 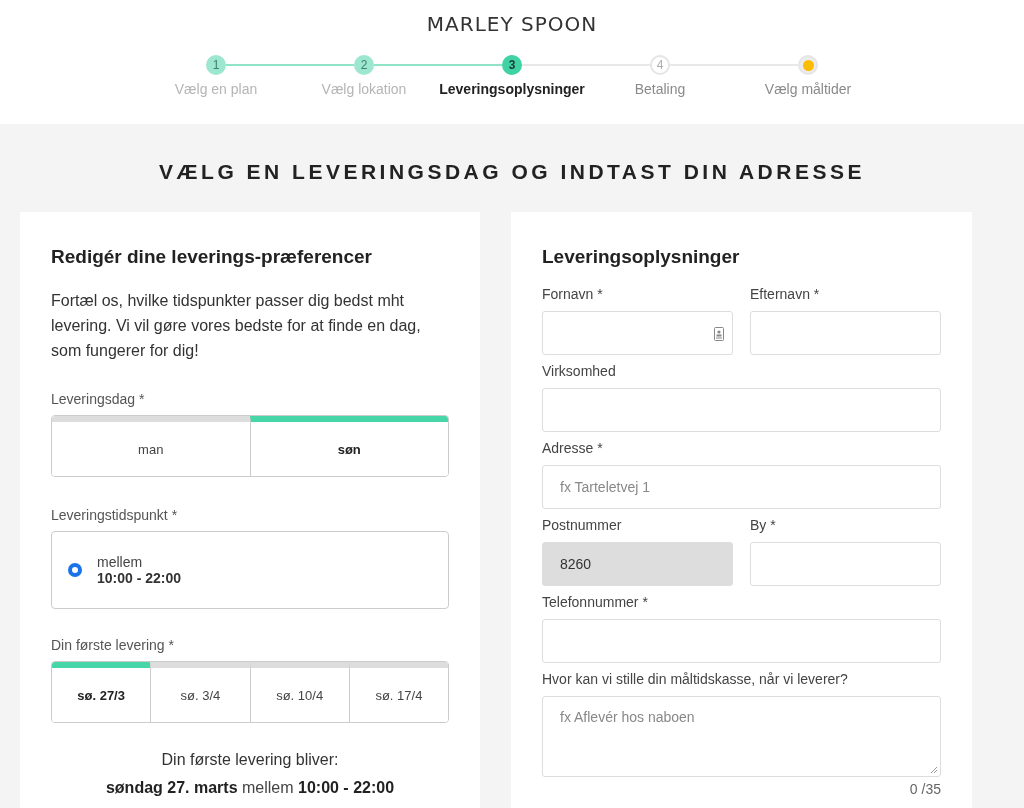 What do you see at coordinates (660, 65) in the screenshot?
I see `step-circle: 4` at bounding box center [660, 65].